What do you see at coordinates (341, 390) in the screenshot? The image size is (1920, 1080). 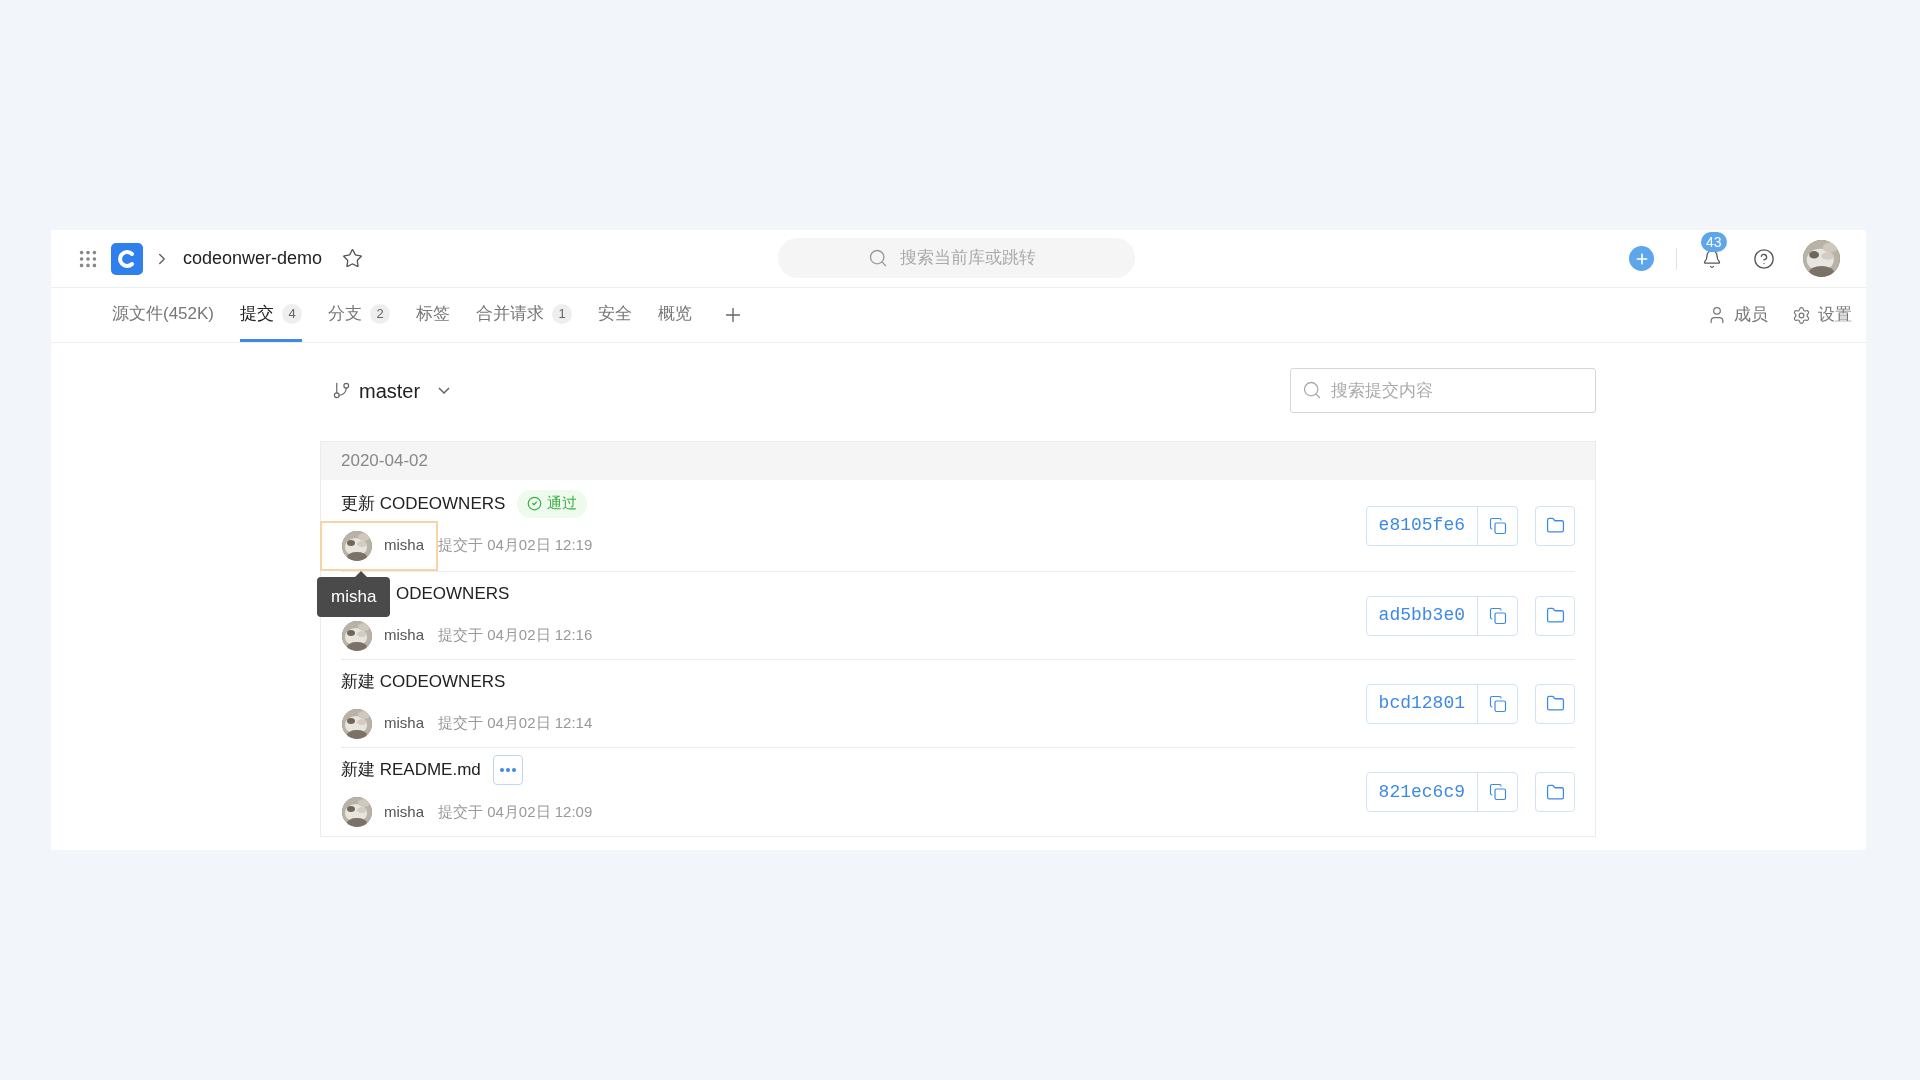 I see `branch-icon` at bounding box center [341, 390].